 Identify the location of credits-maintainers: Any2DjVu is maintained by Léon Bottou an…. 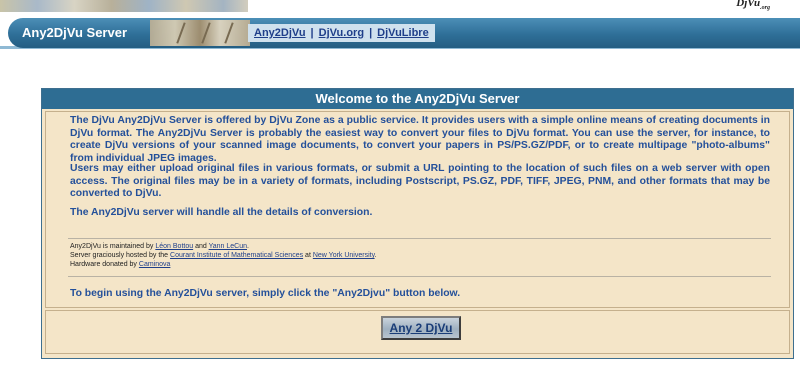
(159, 246).